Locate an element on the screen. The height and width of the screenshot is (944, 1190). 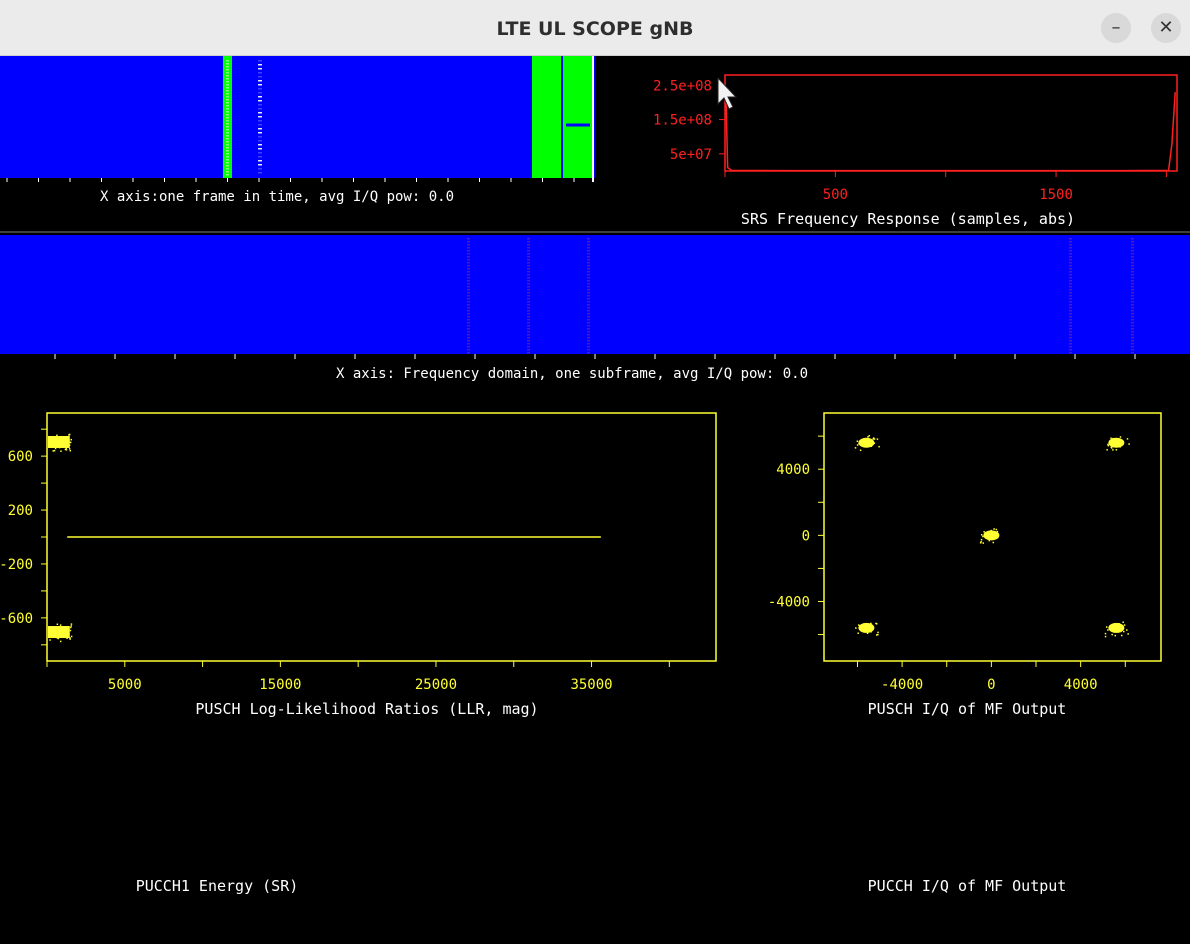
close-button: ✕ is located at coordinates (1166, 28).